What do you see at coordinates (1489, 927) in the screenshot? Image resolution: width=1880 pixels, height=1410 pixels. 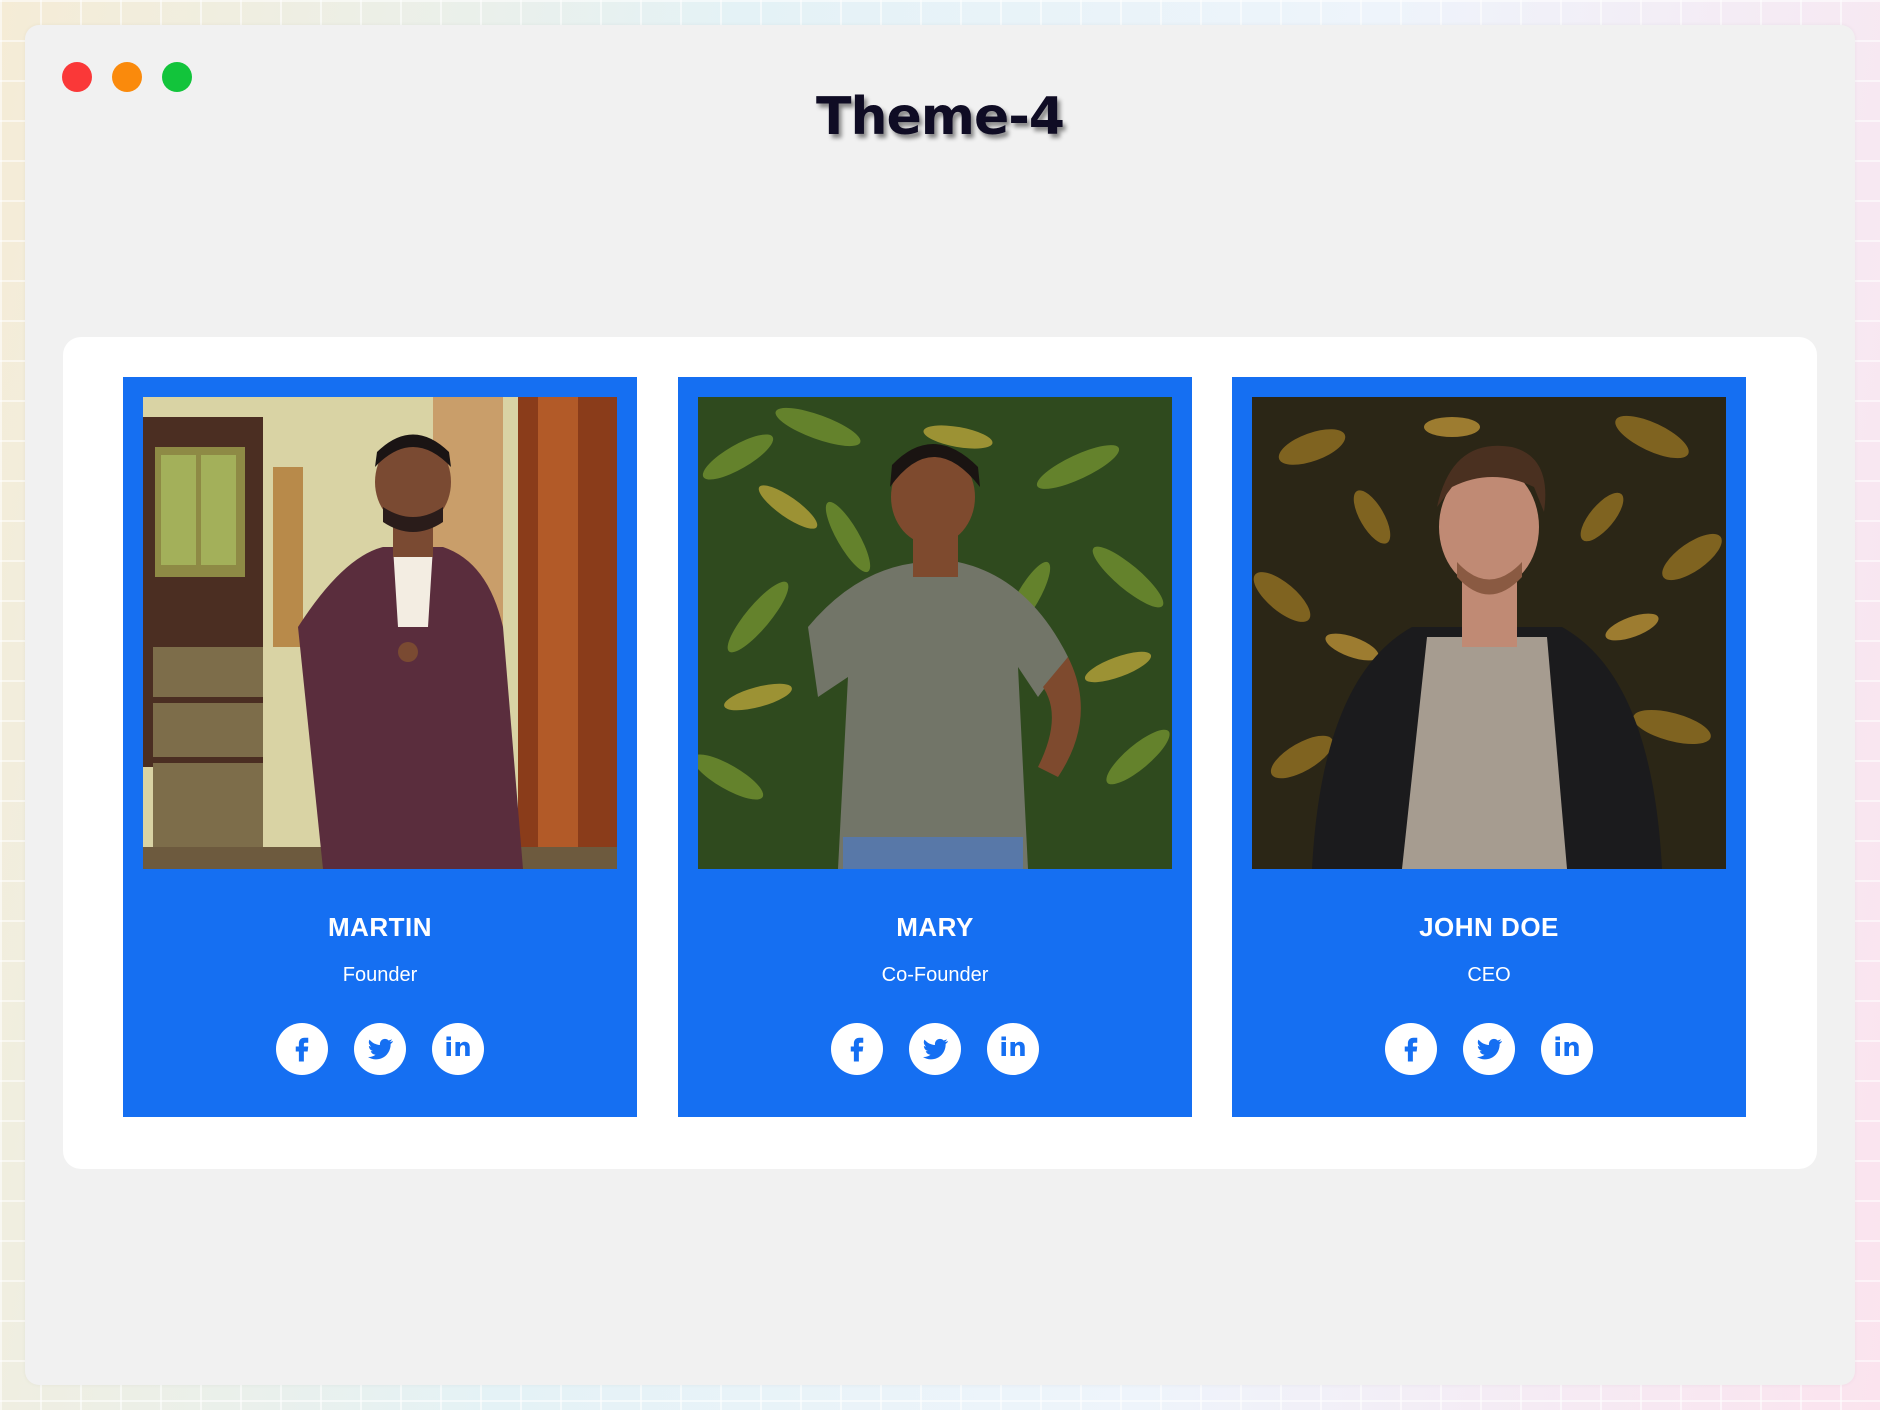 I see `member-name: JOHN DOE` at bounding box center [1489, 927].